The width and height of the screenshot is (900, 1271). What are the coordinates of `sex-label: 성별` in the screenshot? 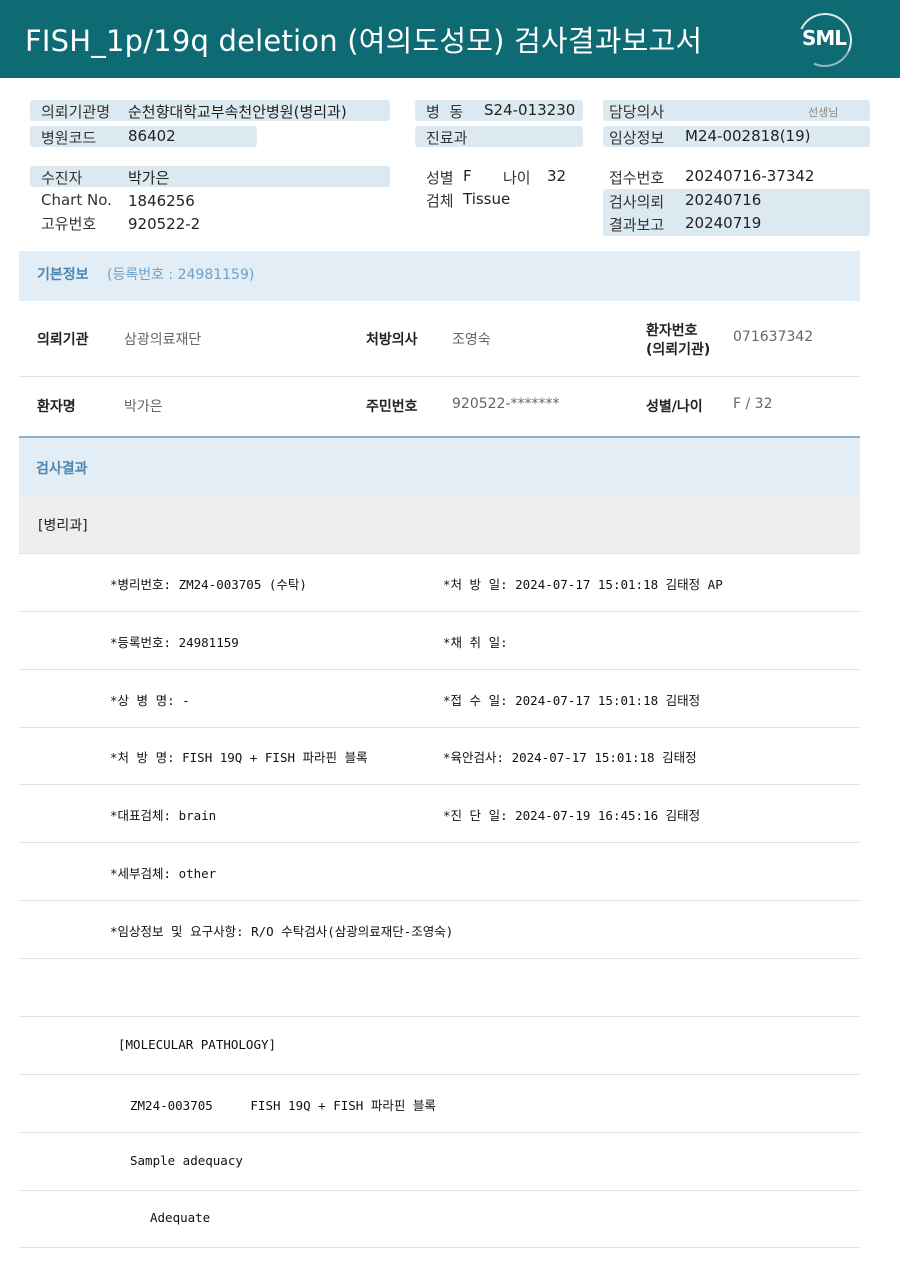 It's located at (440, 178).